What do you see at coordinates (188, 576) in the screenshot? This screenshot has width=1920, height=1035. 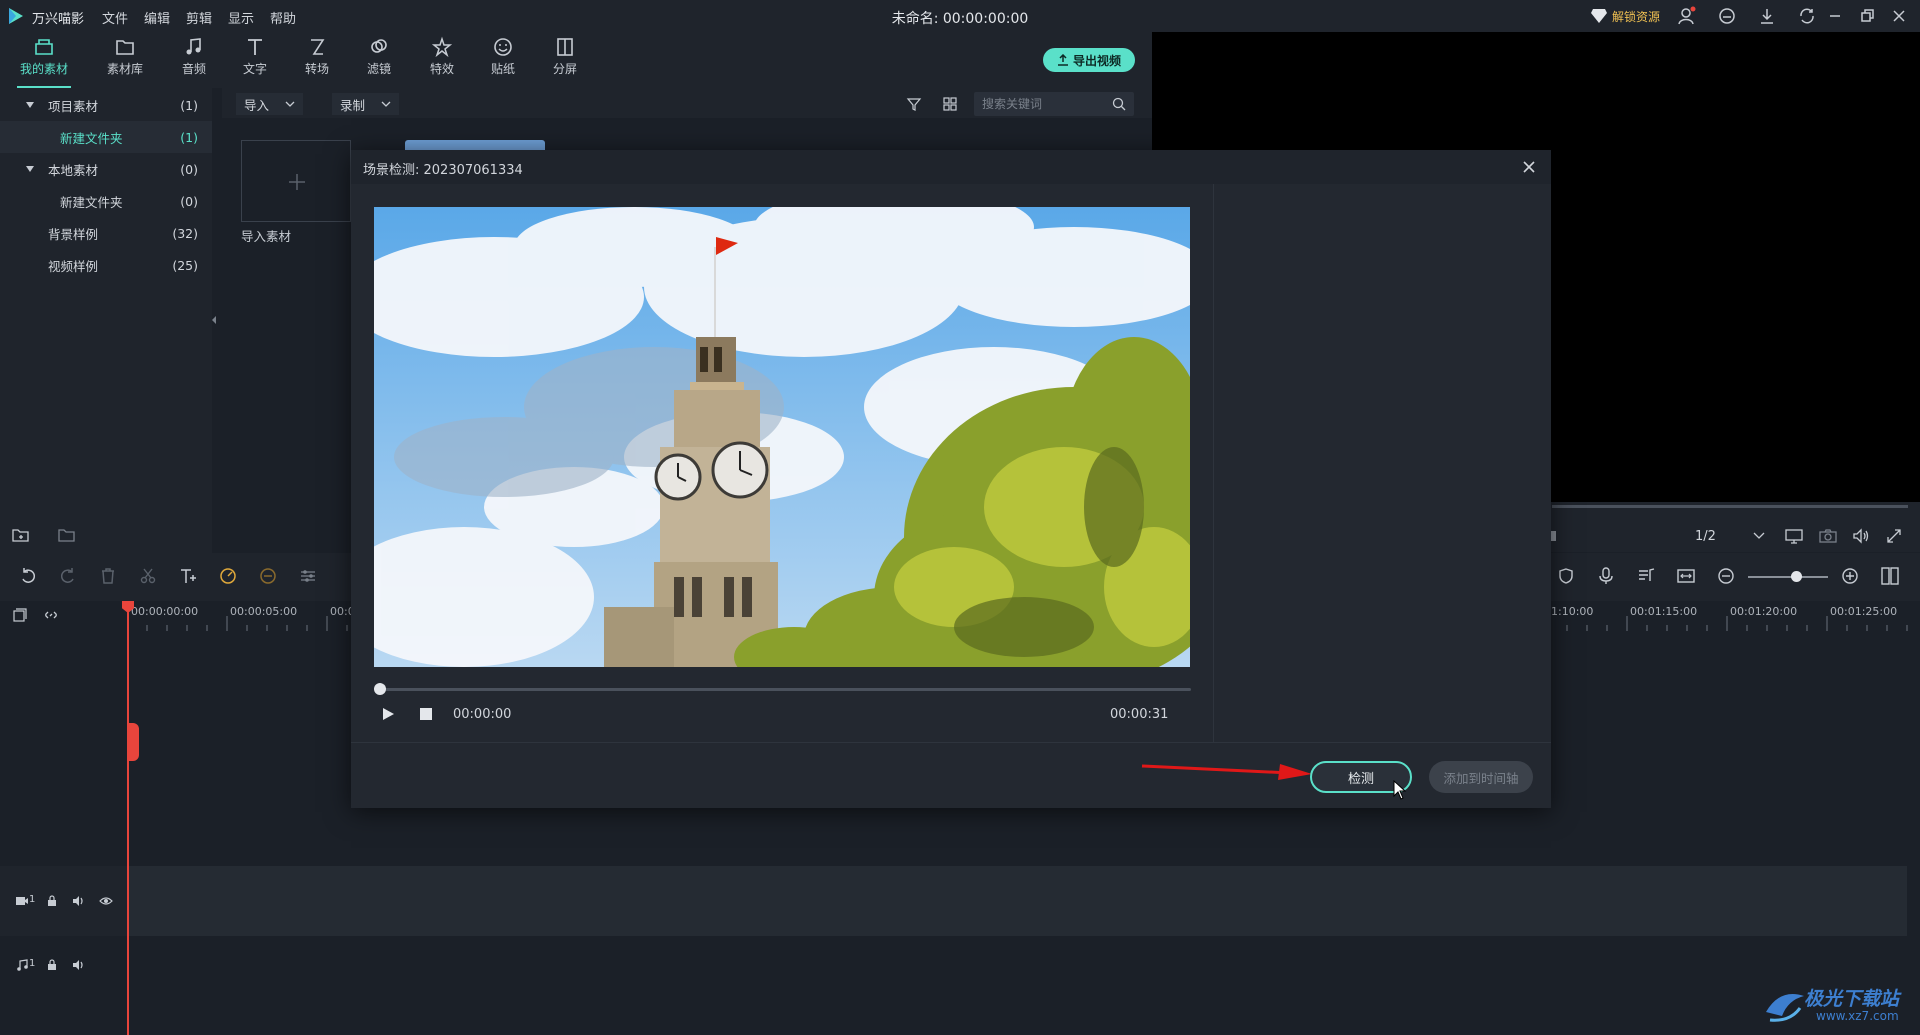 I see `text-edit-icon` at bounding box center [188, 576].